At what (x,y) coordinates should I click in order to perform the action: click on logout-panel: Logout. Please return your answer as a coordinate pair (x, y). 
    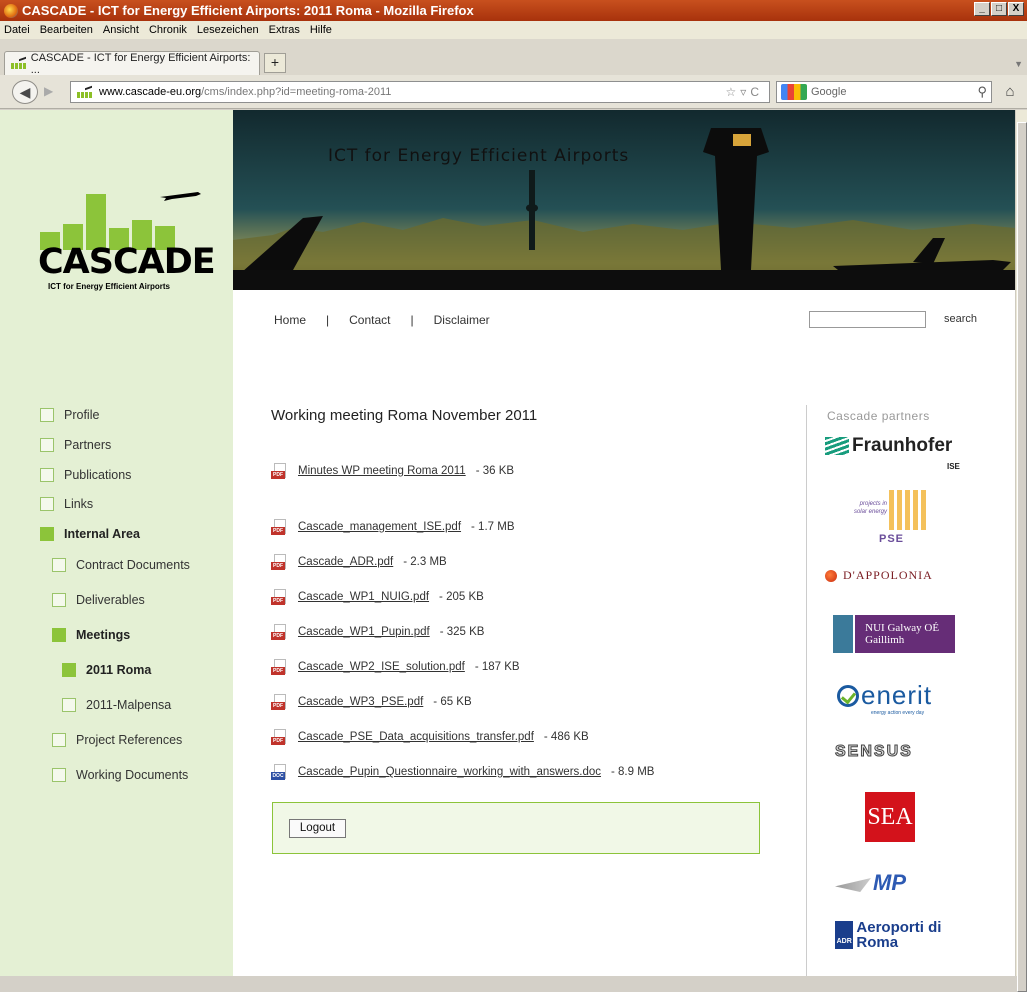
    Looking at the image, I should click on (516, 828).